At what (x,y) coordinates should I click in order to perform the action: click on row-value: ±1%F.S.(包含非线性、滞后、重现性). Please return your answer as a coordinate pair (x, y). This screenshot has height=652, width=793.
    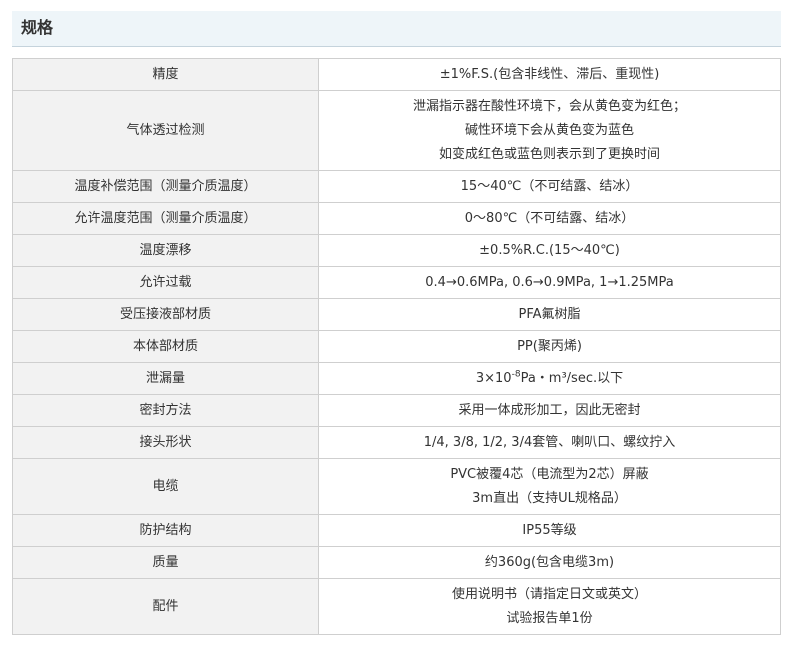
    Looking at the image, I should click on (549, 74).